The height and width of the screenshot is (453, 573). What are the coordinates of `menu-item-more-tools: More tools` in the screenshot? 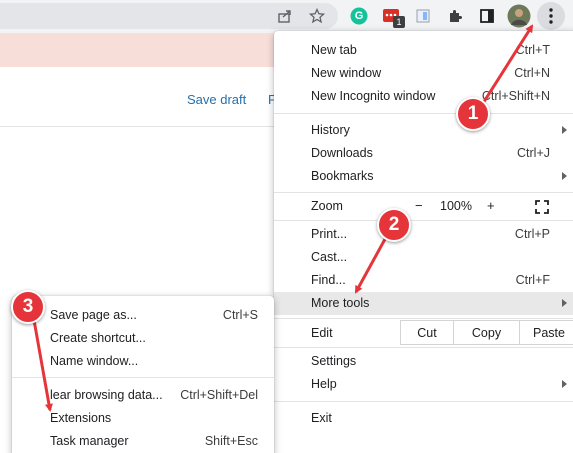 It's located at (423, 303).